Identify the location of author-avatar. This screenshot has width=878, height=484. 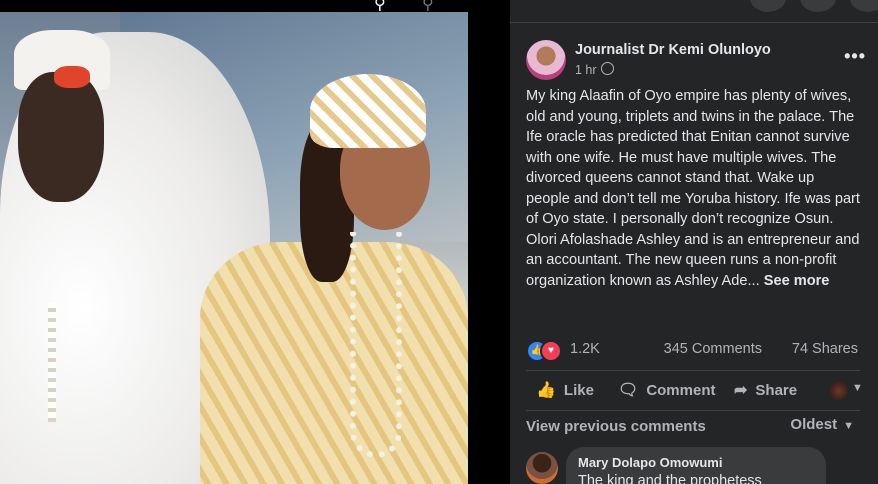
(546, 60).